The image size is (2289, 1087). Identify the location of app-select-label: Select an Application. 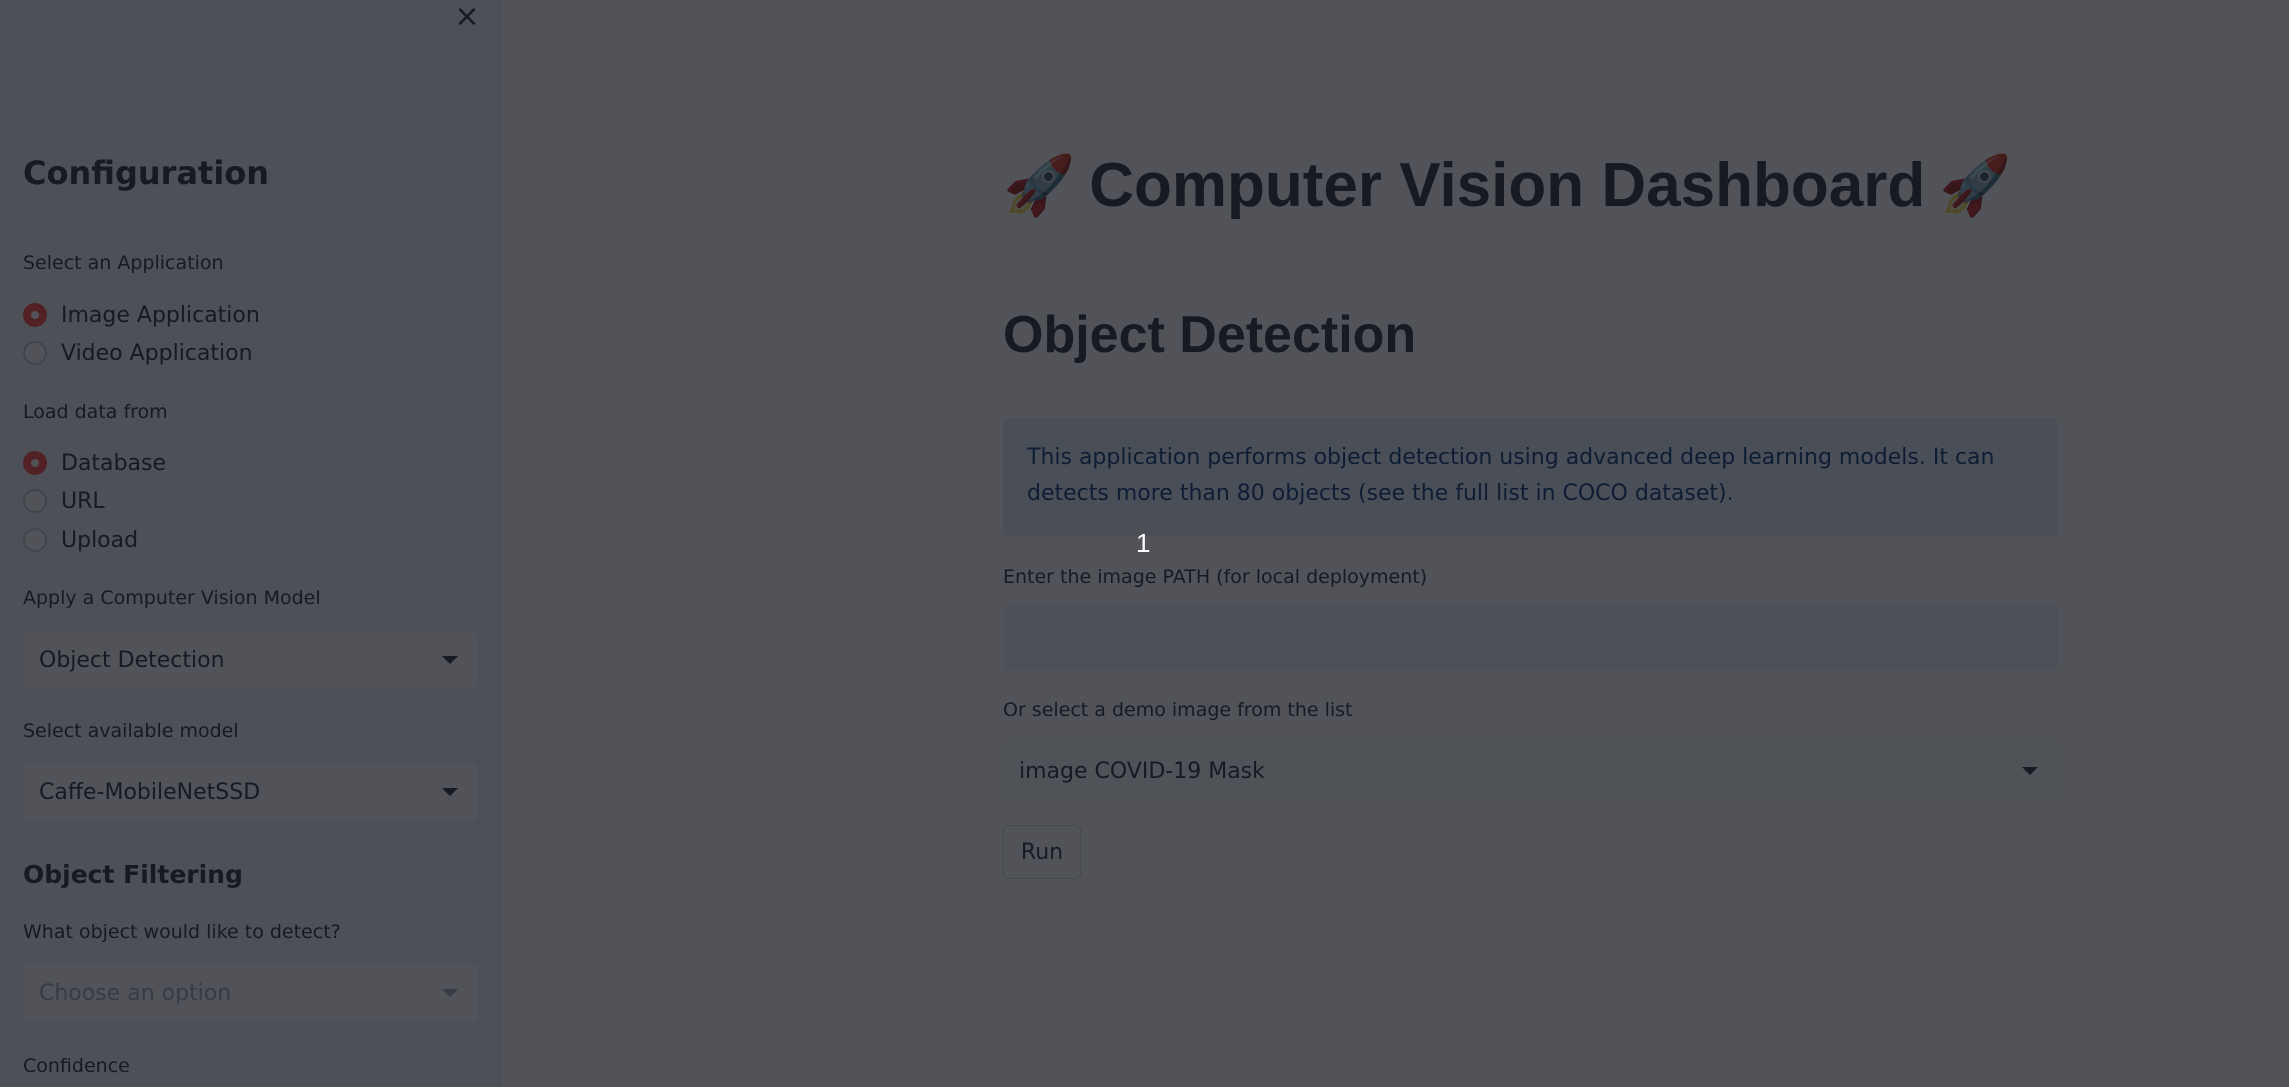
(123, 263).